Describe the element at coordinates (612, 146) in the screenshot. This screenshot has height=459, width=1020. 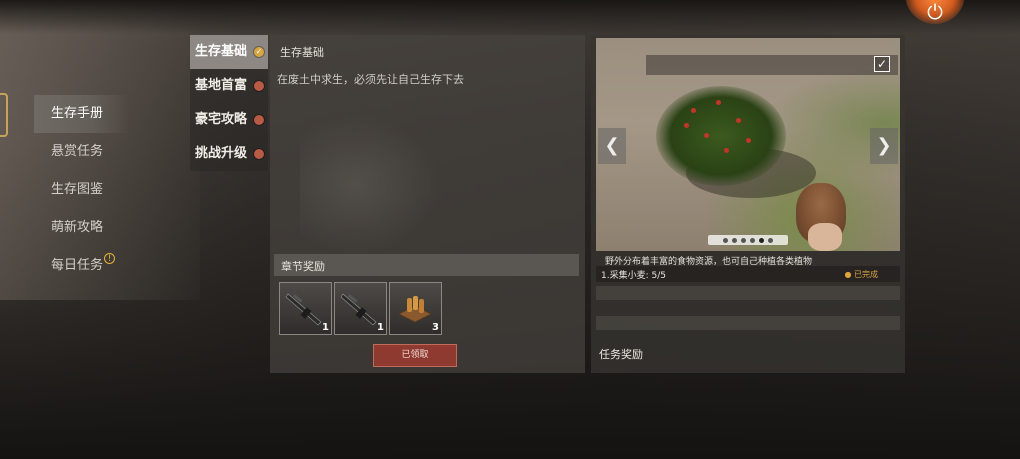
I see `prev-arrow-icon: ❮` at that location.